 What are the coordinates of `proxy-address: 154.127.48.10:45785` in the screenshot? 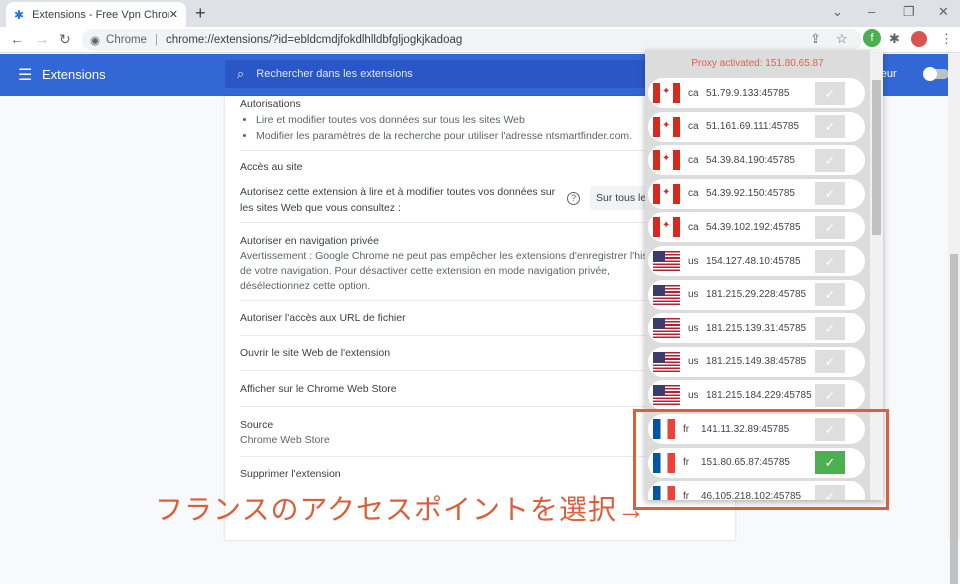 It's located at (753, 261).